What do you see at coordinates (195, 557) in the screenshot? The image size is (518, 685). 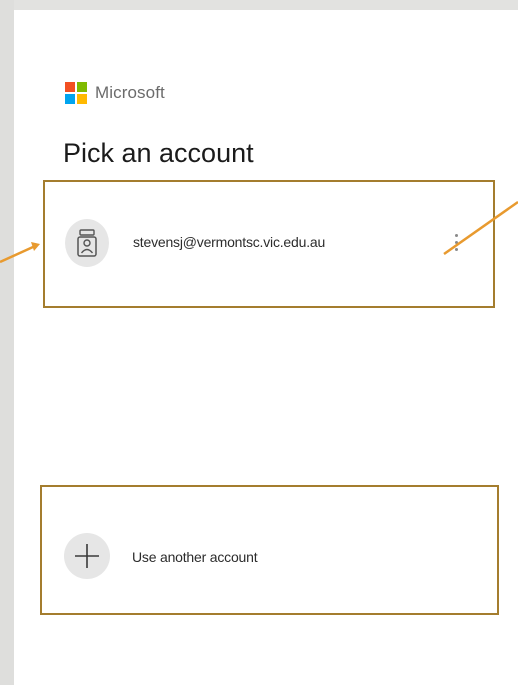 I see `use-another-account-label: Use another account` at bounding box center [195, 557].